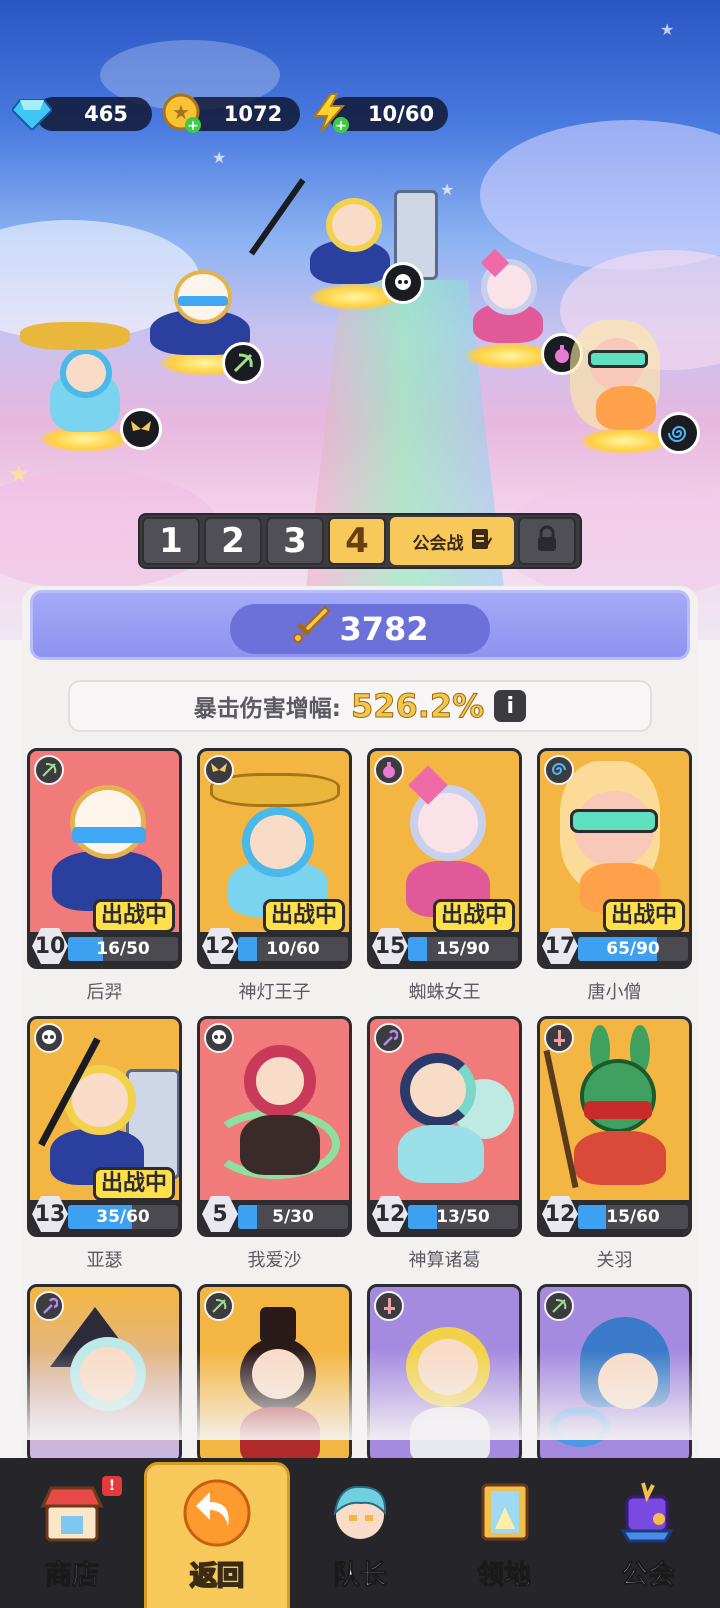  I want to click on shard-progress: 13/50, so click(463, 1217).